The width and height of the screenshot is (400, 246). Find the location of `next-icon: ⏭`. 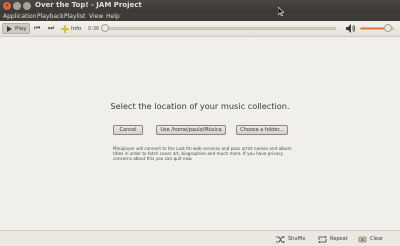

next-icon: ⏭ is located at coordinates (51, 28).